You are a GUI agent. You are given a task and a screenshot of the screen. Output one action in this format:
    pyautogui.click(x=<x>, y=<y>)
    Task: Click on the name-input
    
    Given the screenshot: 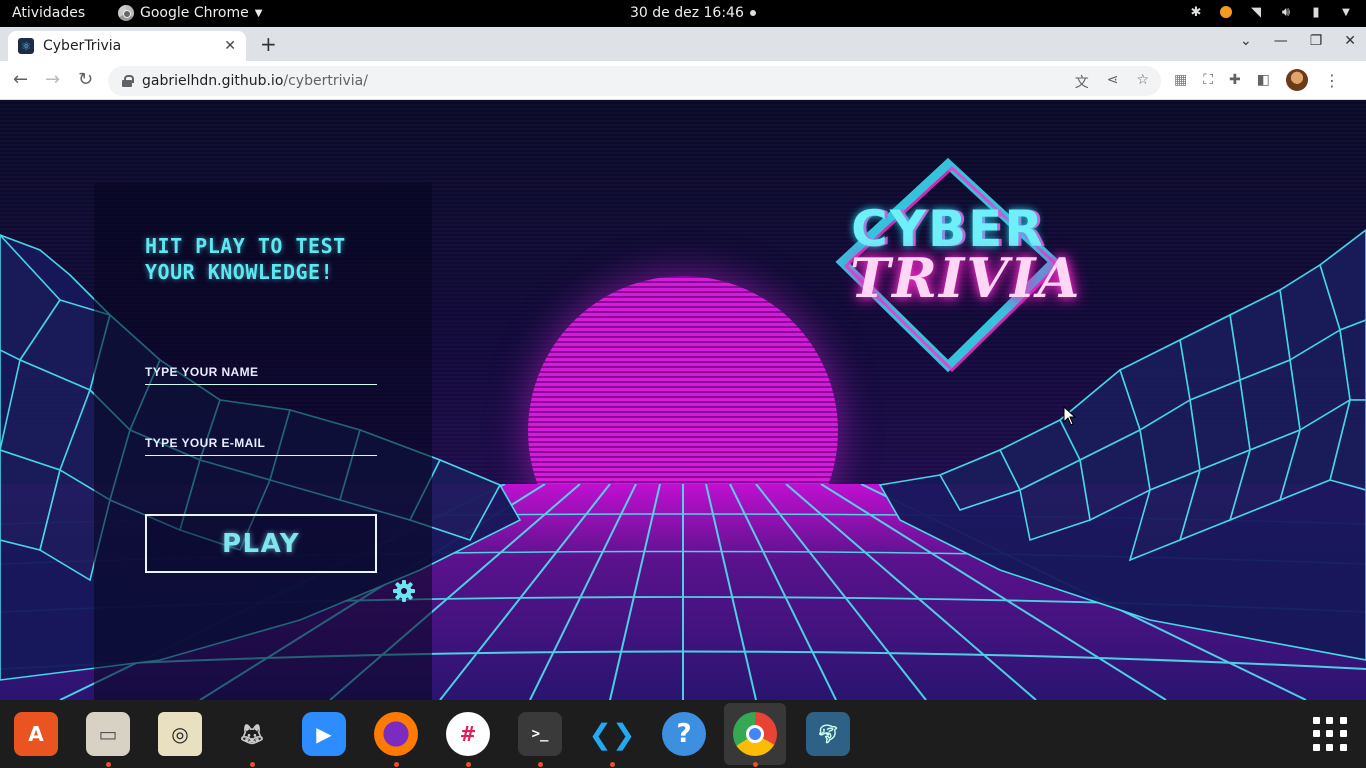 What is the action you would take?
    pyautogui.click(x=261, y=371)
    